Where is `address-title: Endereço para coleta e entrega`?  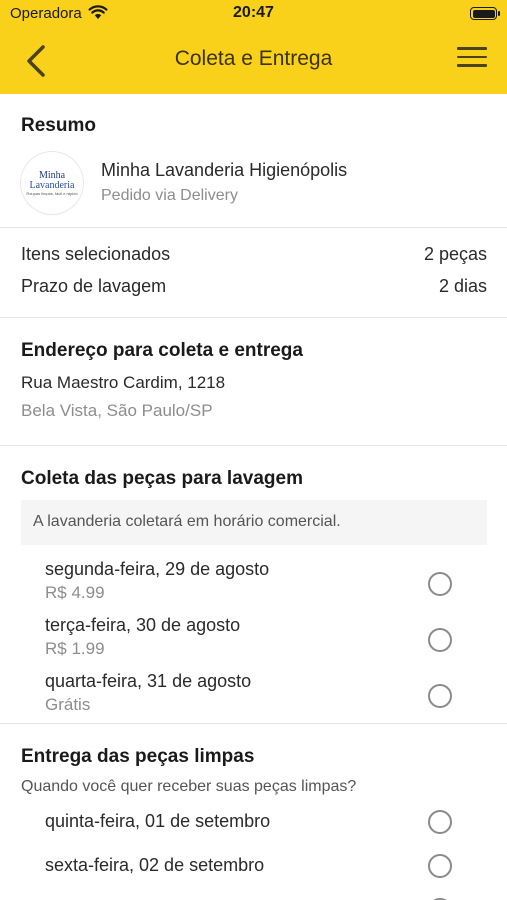
address-title: Endereço para coleta e entrega is located at coordinates (162, 350).